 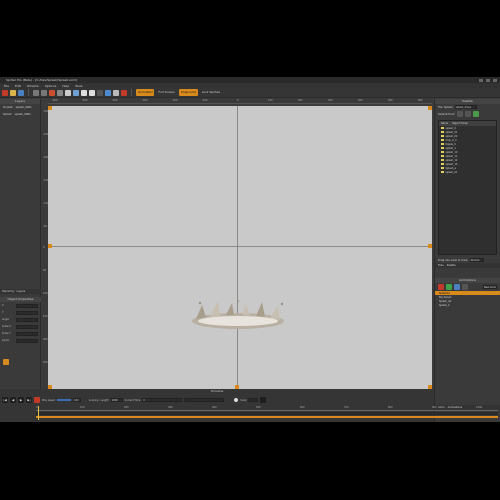 I want to click on timeline-range-bar, so click(x=267, y=417).